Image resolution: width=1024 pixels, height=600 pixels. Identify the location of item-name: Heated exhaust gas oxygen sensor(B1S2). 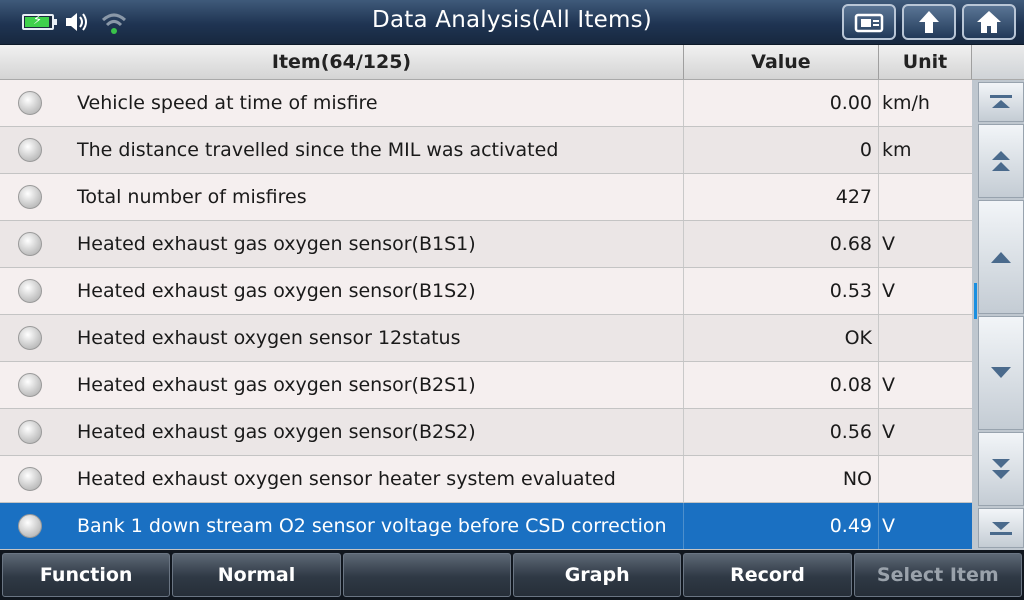
(372, 291).